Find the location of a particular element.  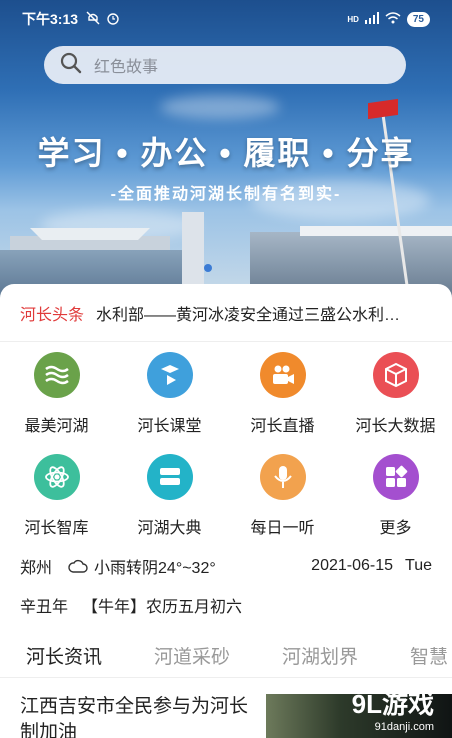

tab-smart: 智慧 is located at coordinates (429, 651).